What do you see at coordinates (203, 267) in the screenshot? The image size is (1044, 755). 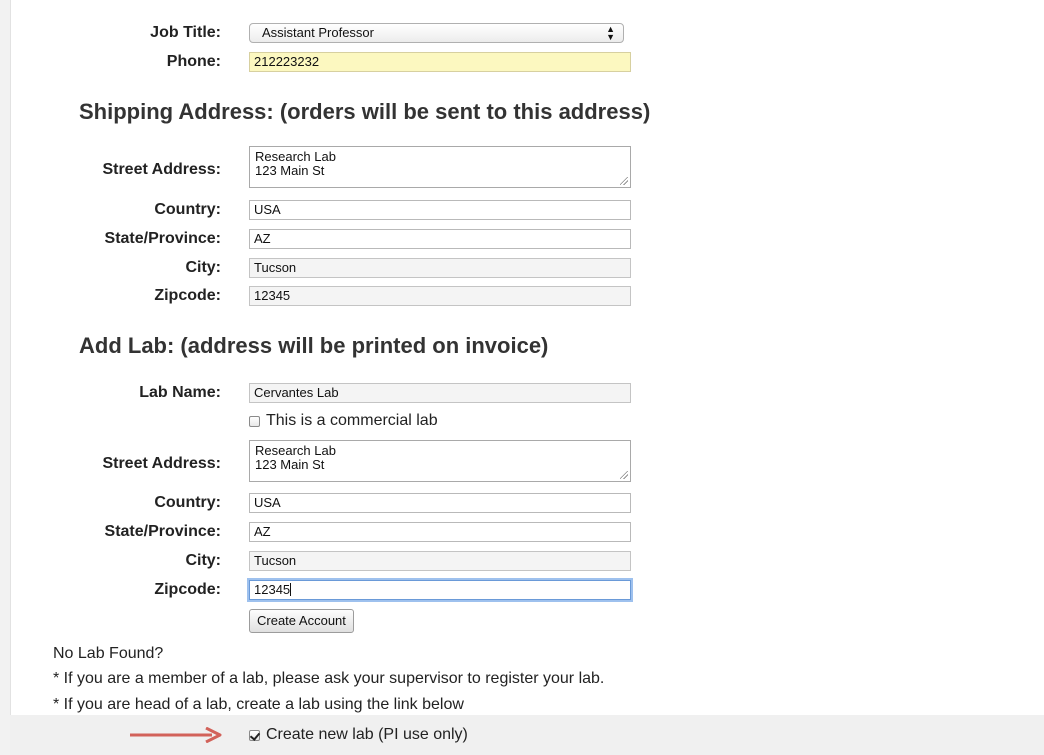 I see `shipping-city-label: City:` at bounding box center [203, 267].